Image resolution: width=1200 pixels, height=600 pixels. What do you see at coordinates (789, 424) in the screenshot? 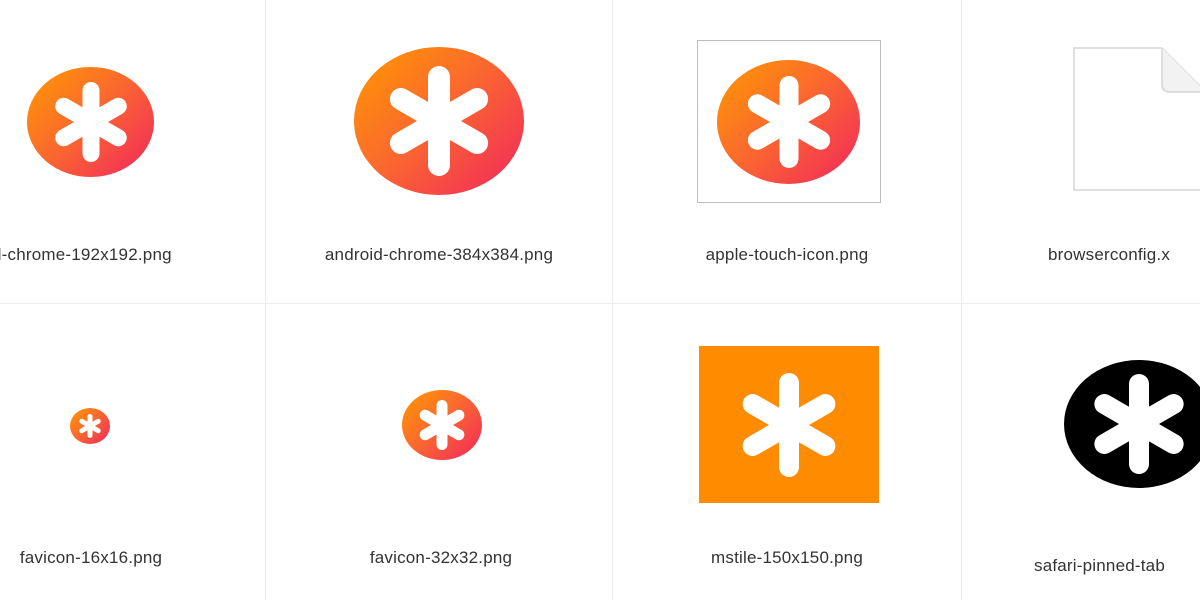
I see `asterisk-orange-square-icon` at bounding box center [789, 424].